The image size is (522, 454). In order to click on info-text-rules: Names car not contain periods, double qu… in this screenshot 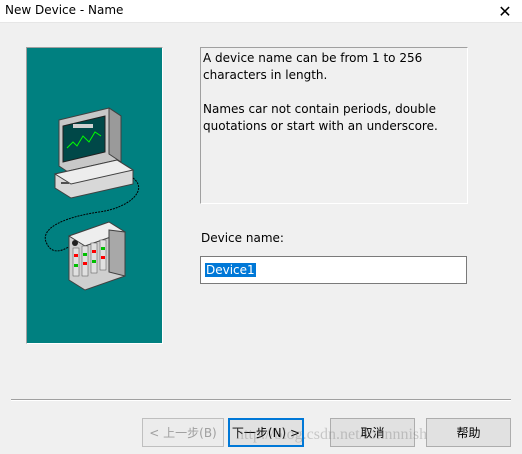, I will do `click(320, 117)`.